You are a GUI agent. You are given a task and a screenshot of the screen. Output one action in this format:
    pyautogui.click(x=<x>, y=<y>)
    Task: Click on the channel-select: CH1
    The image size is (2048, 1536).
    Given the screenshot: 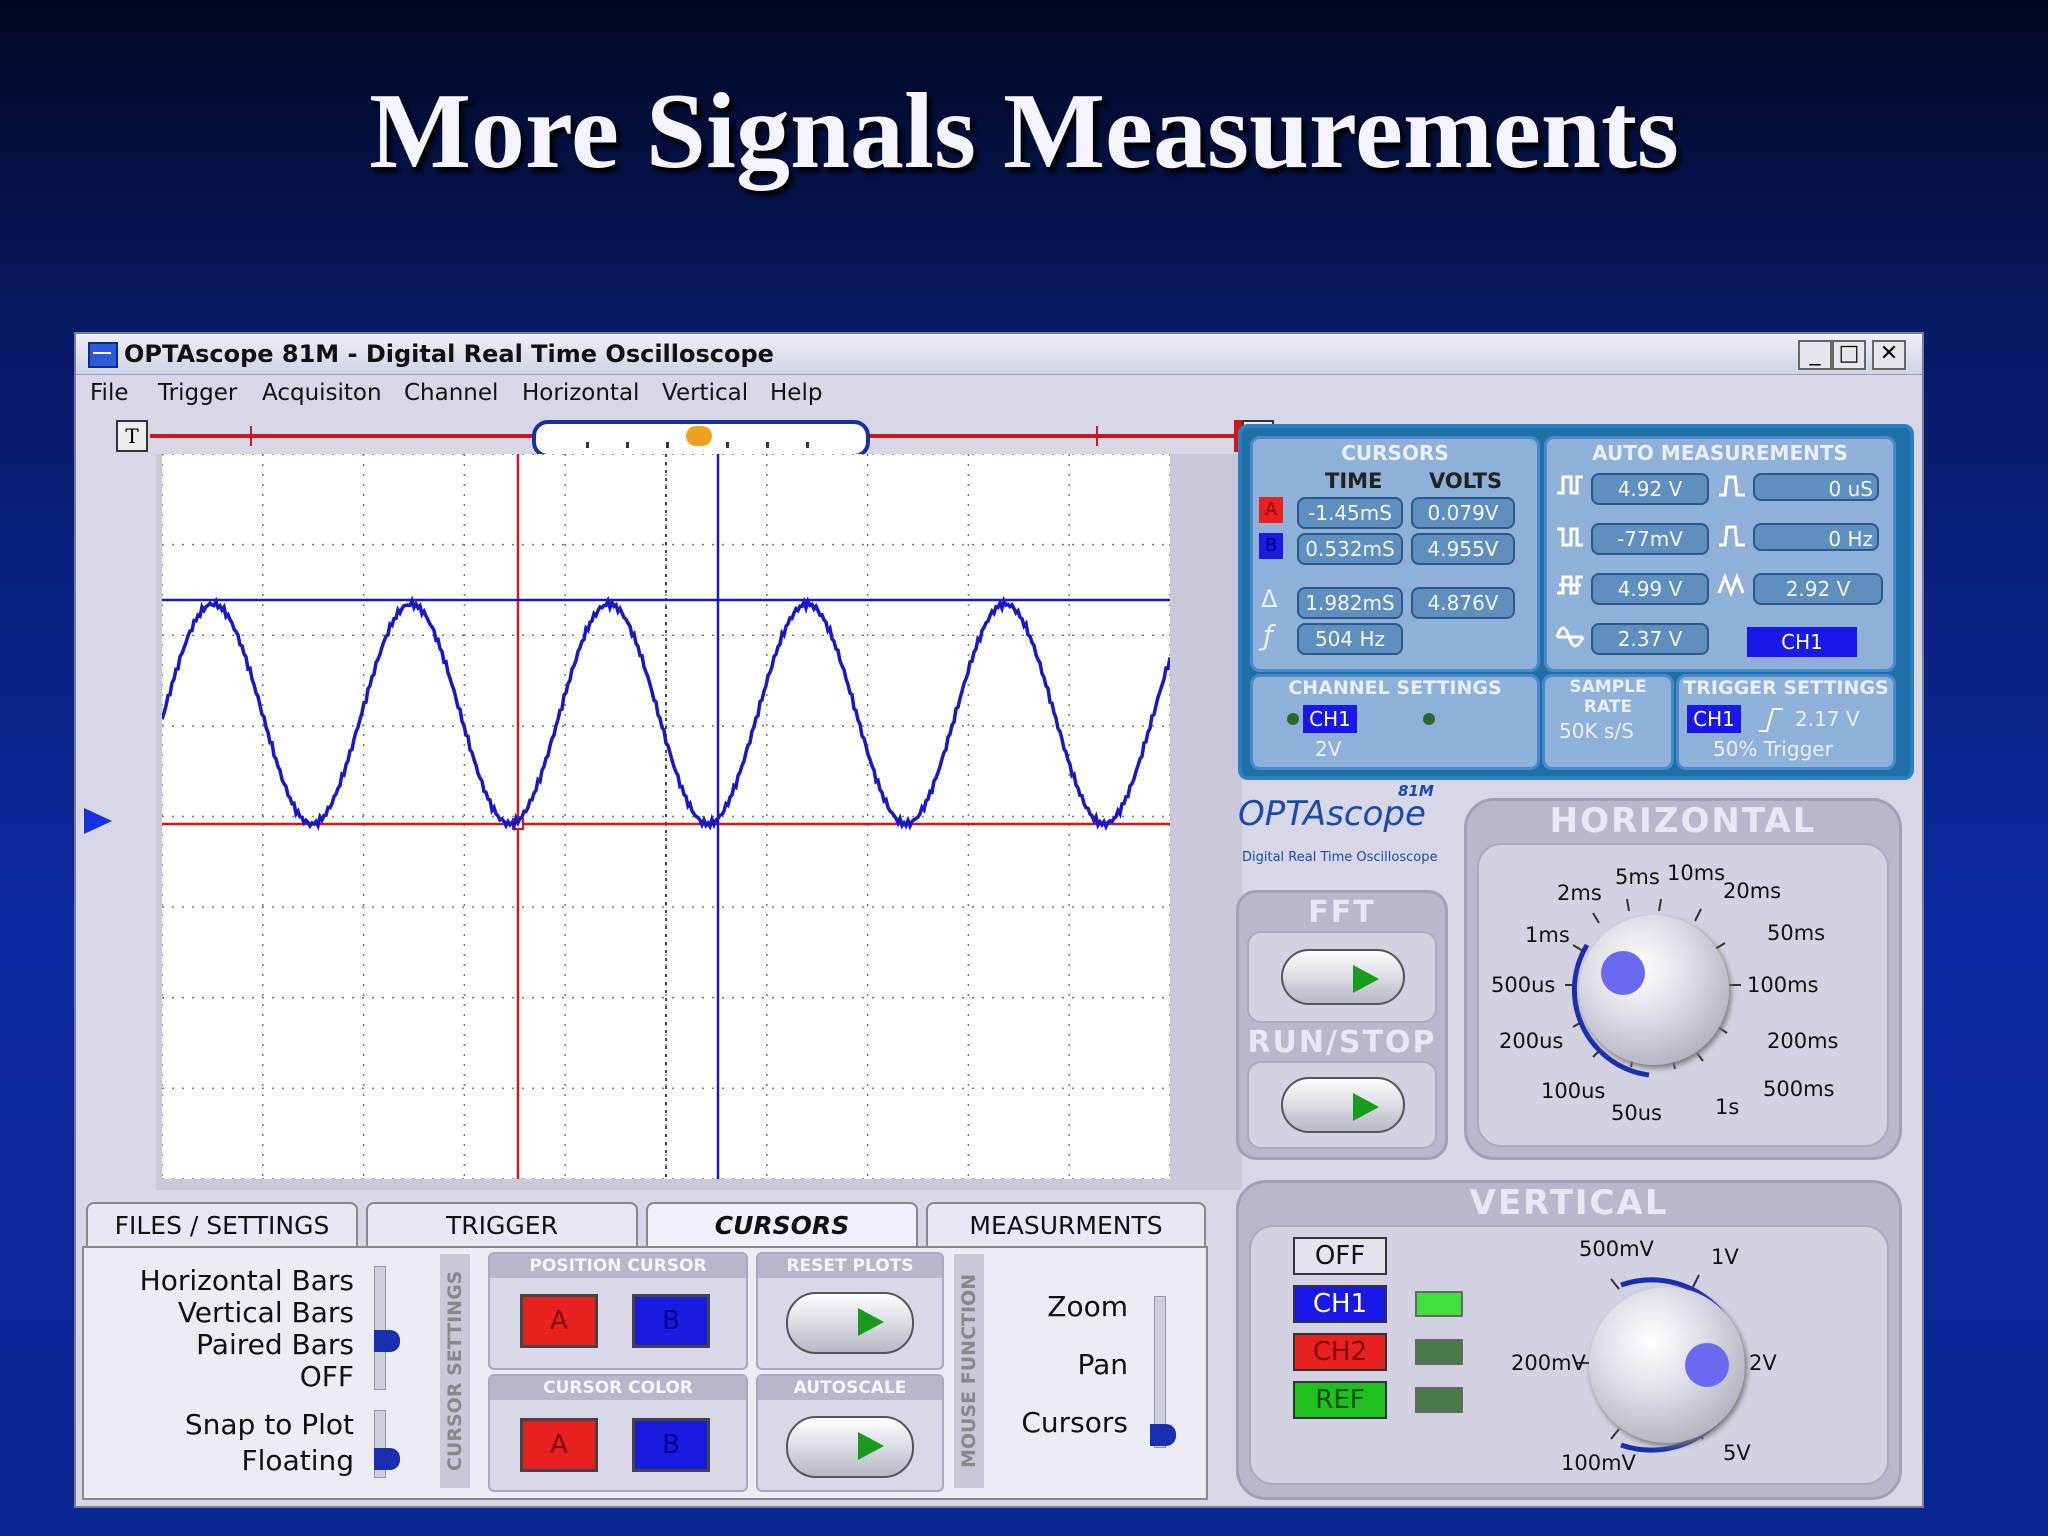 What is the action you would take?
    pyautogui.click(x=1330, y=719)
    